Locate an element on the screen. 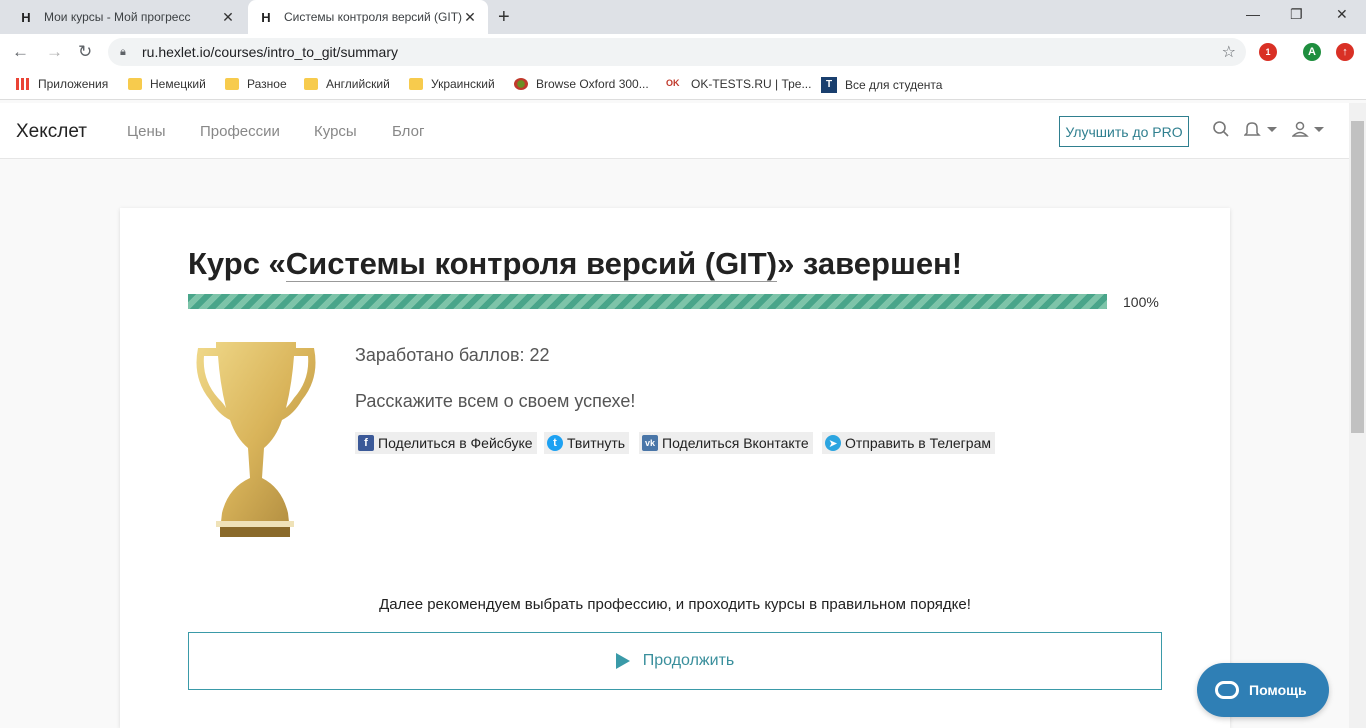 The image size is (1366, 728). continue-button: Продолжить is located at coordinates (675, 661).